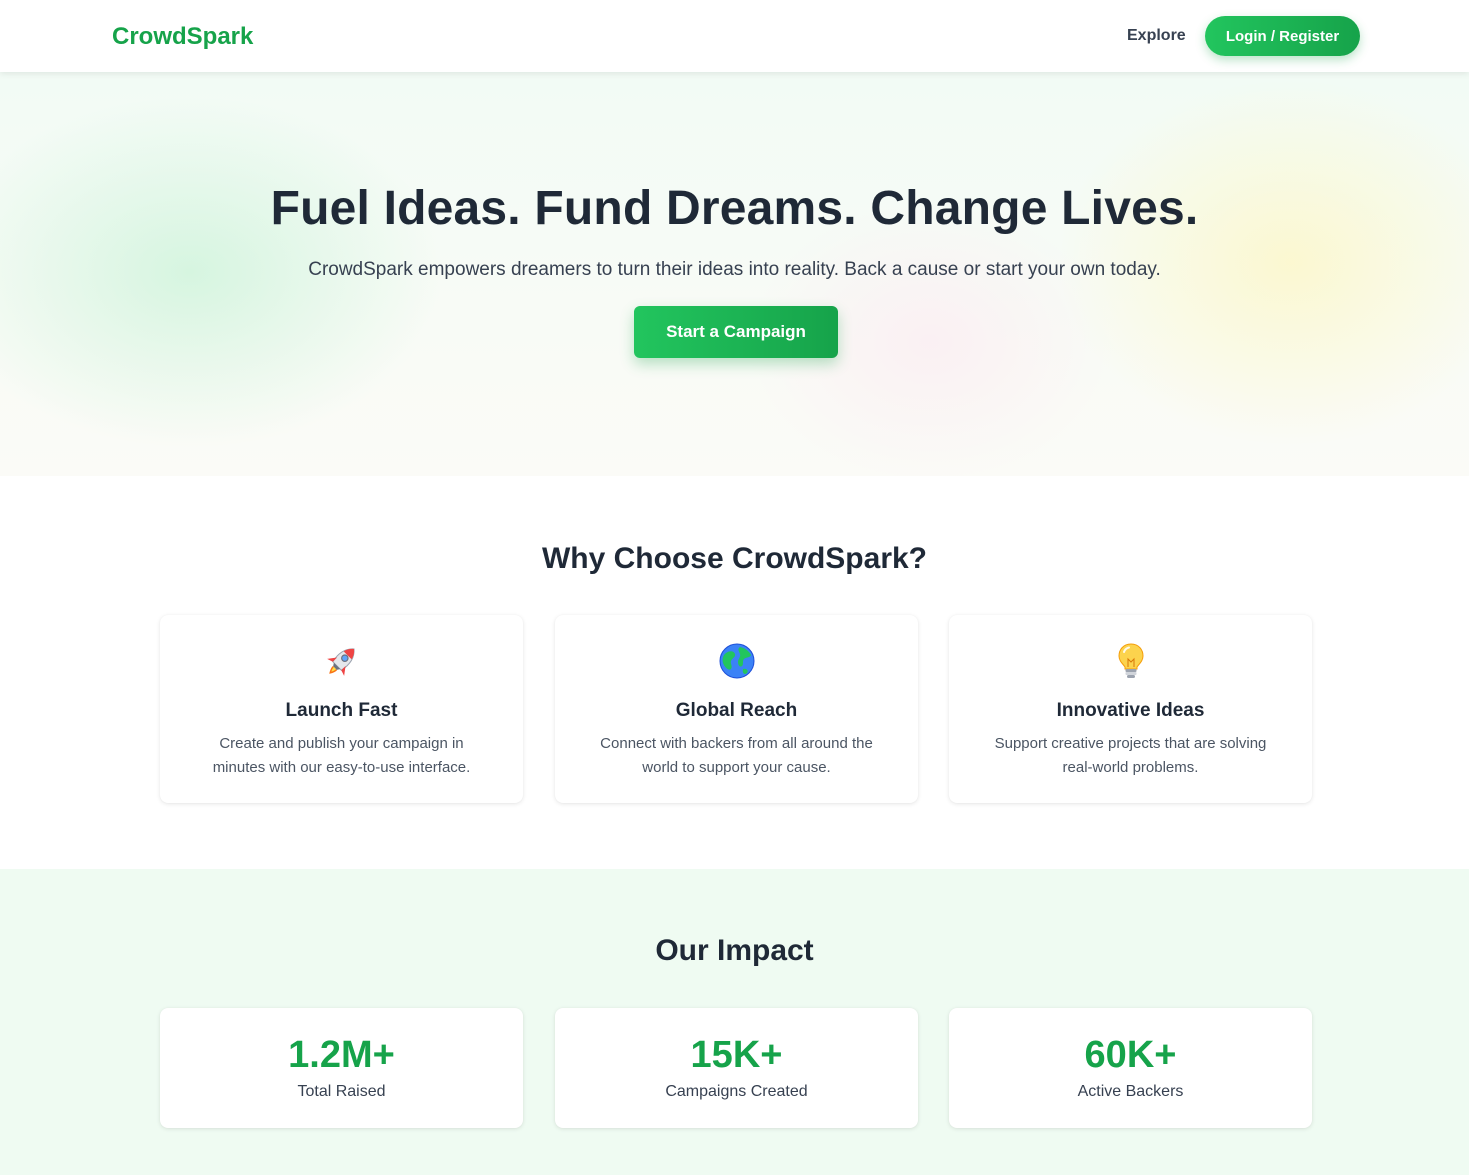 The image size is (1469, 1175). What do you see at coordinates (736, 332) in the screenshot?
I see `start-campaign-button: Start a Campaign` at bounding box center [736, 332].